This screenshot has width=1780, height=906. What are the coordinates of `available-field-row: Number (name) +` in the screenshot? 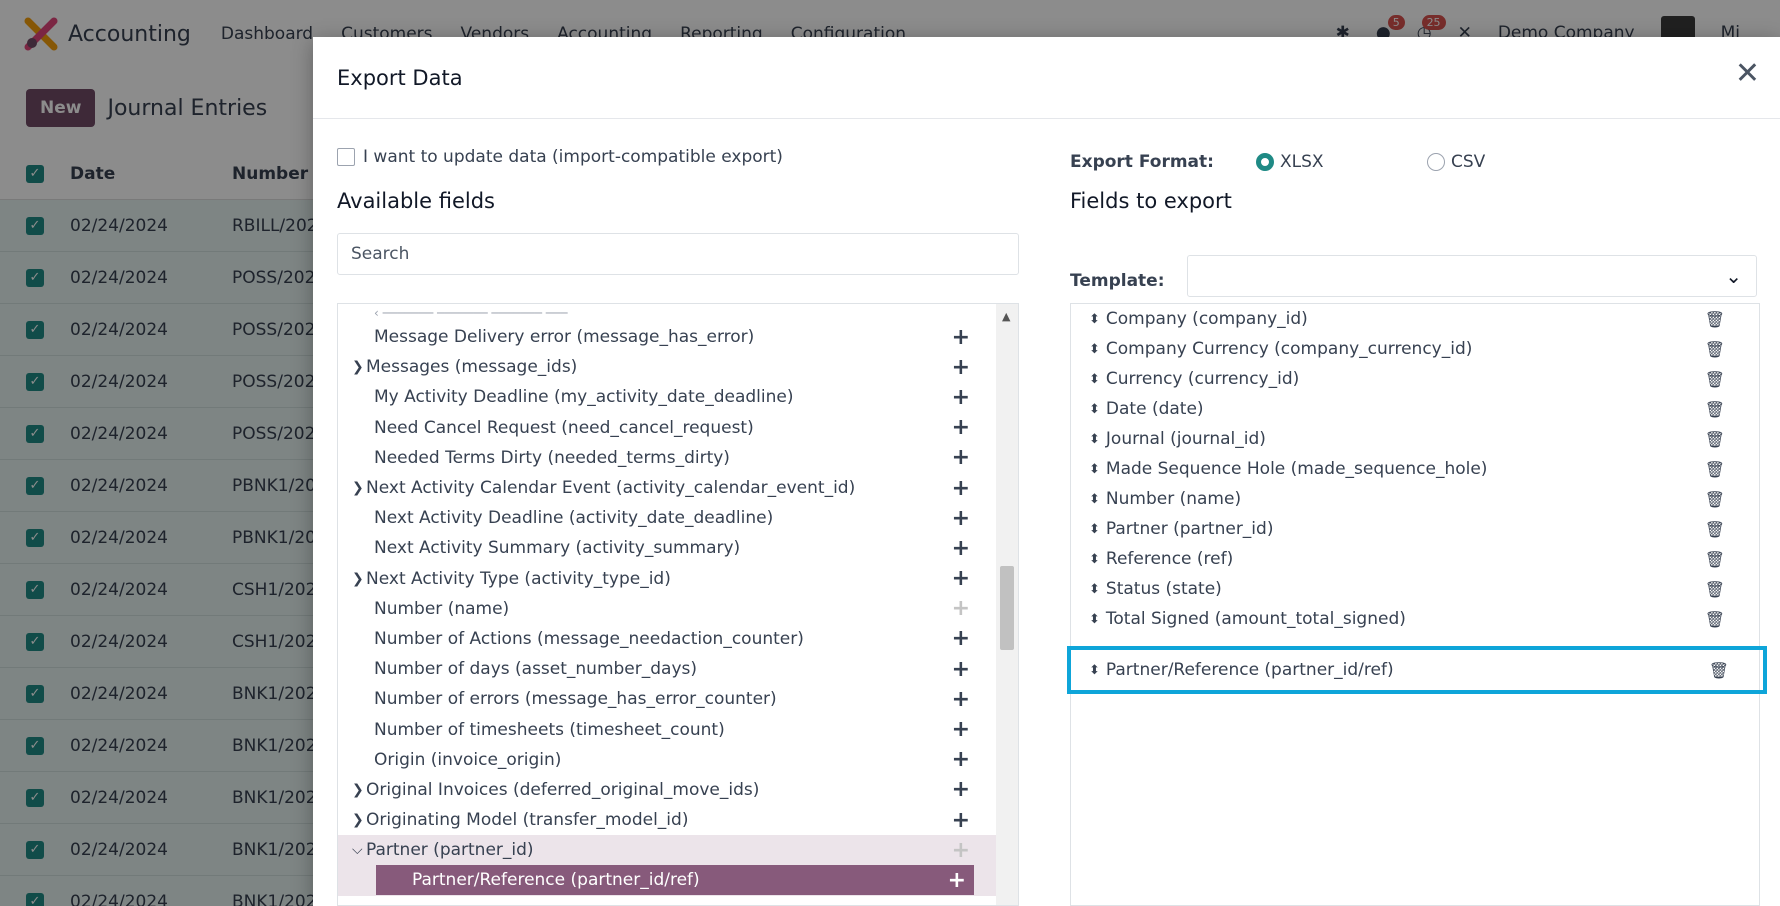 It's located at (668, 609).